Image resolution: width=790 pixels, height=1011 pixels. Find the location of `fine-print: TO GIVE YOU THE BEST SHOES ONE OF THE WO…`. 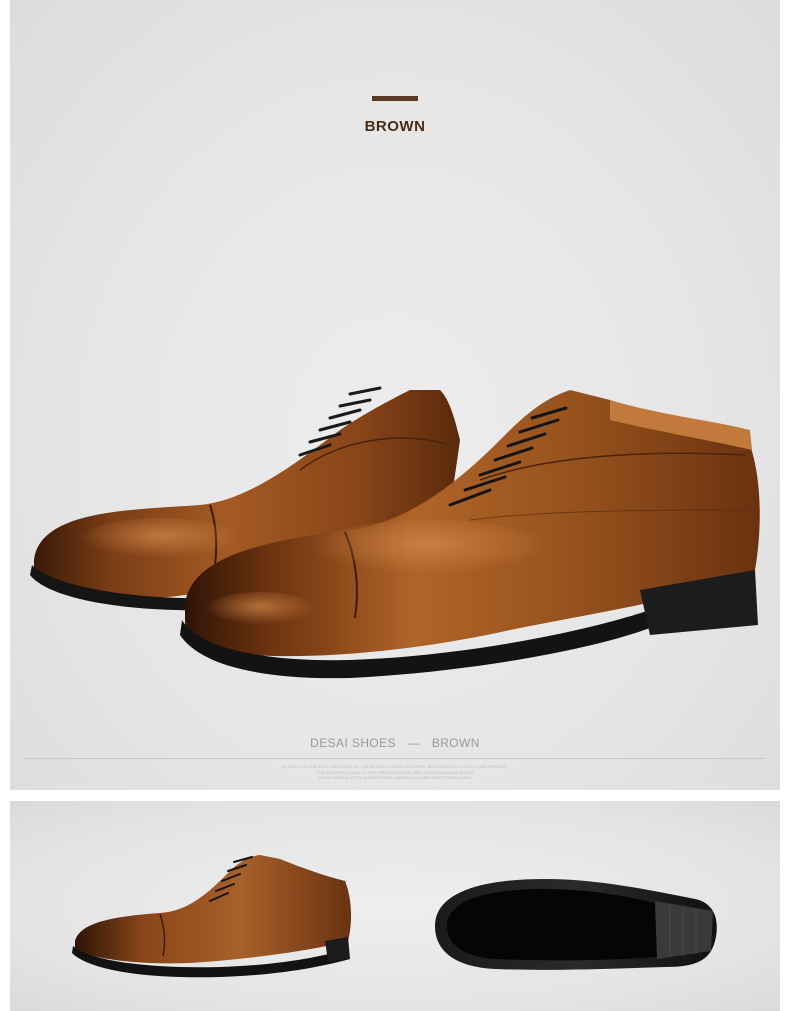

fine-print: TO GIVE YOU THE BEST SHOES ONE OF THE WO… is located at coordinates (395, 772).